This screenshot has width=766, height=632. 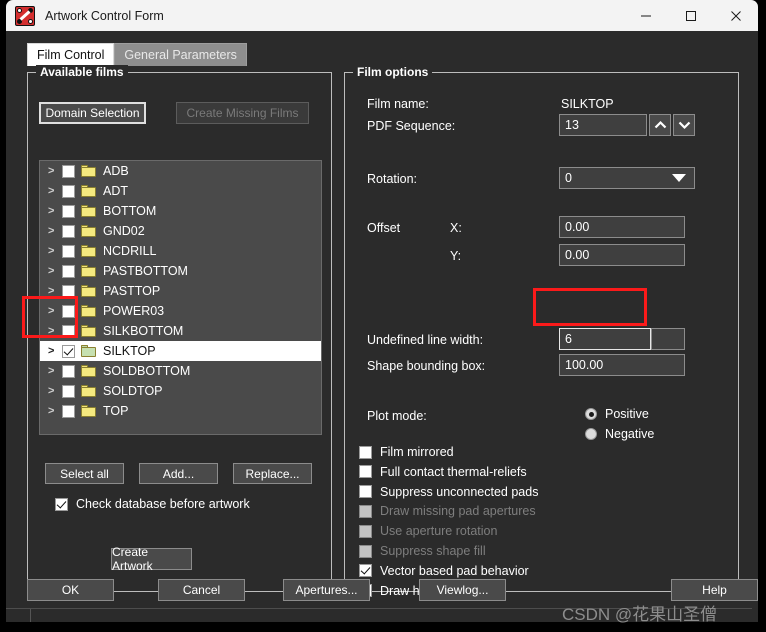 What do you see at coordinates (735, 15) in the screenshot?
I see `close-button` at bounding box center [735, 15].